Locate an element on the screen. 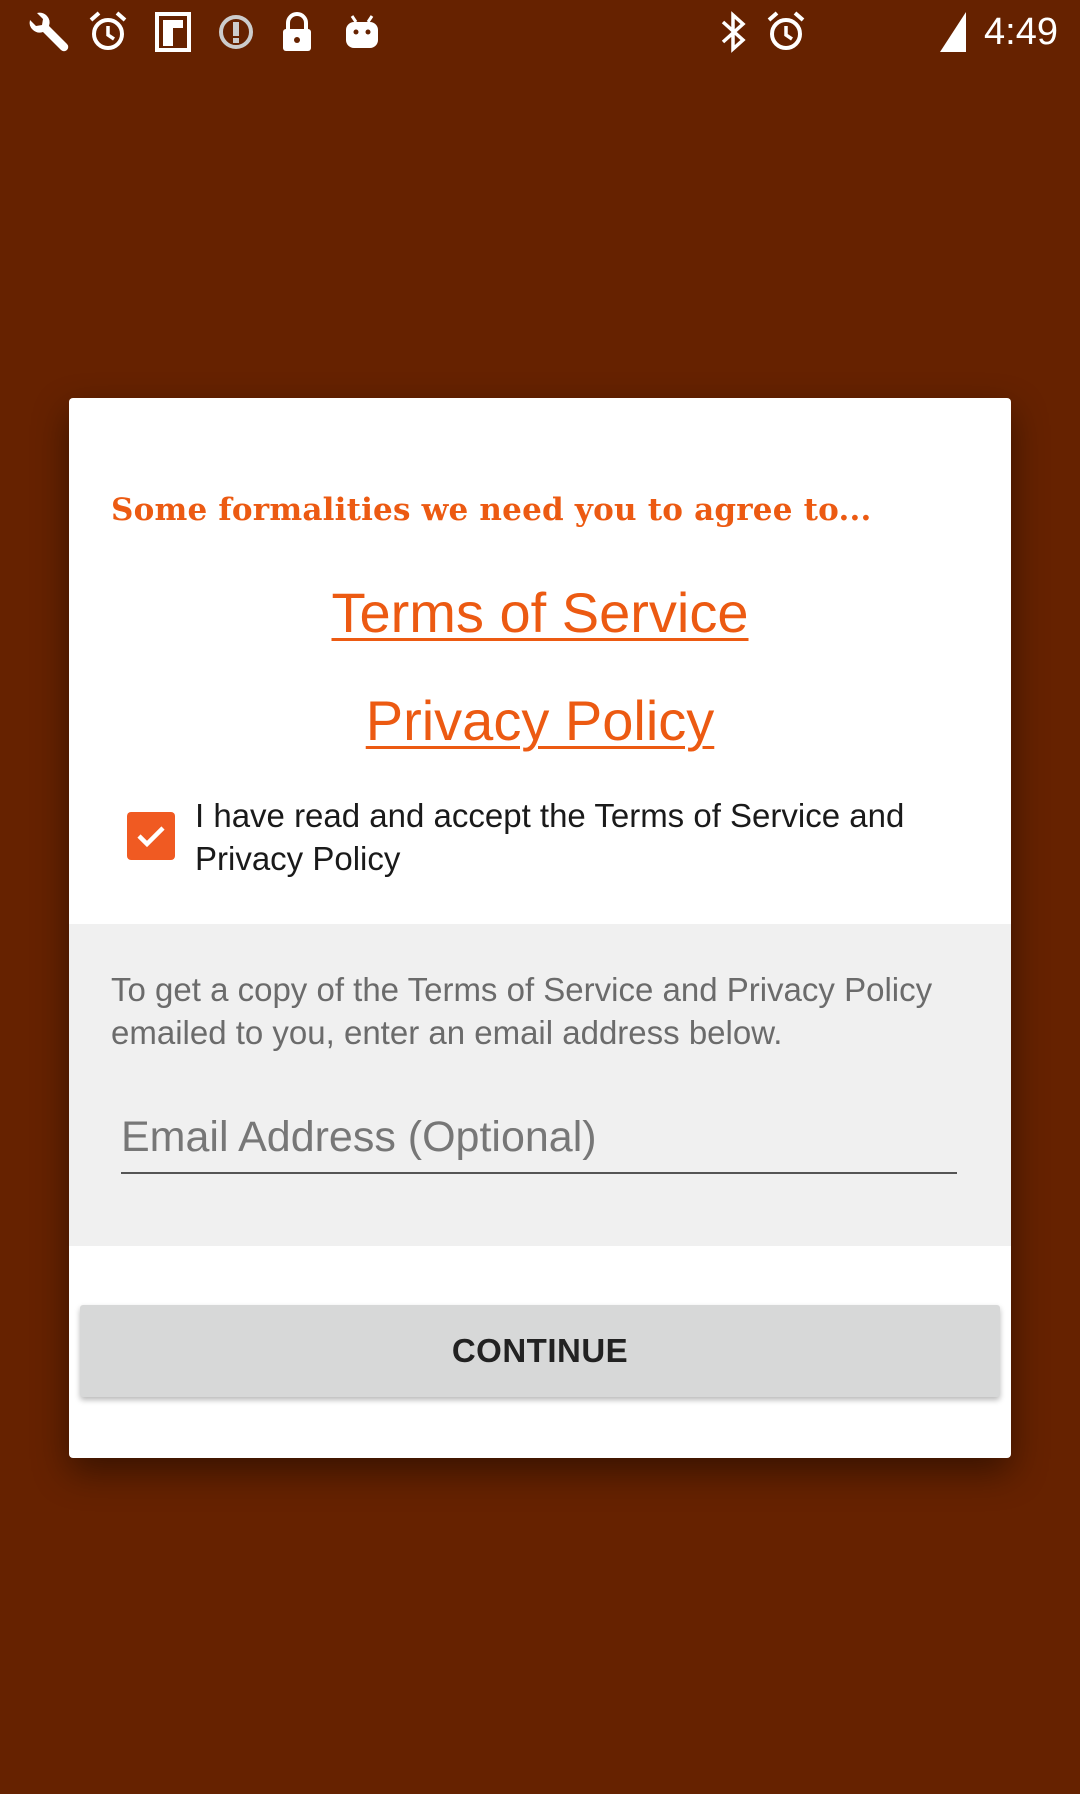 Image resolution: width=1080 pixels, height=1794 pixels. checkmark-icon is located at coordinates (151, 837).